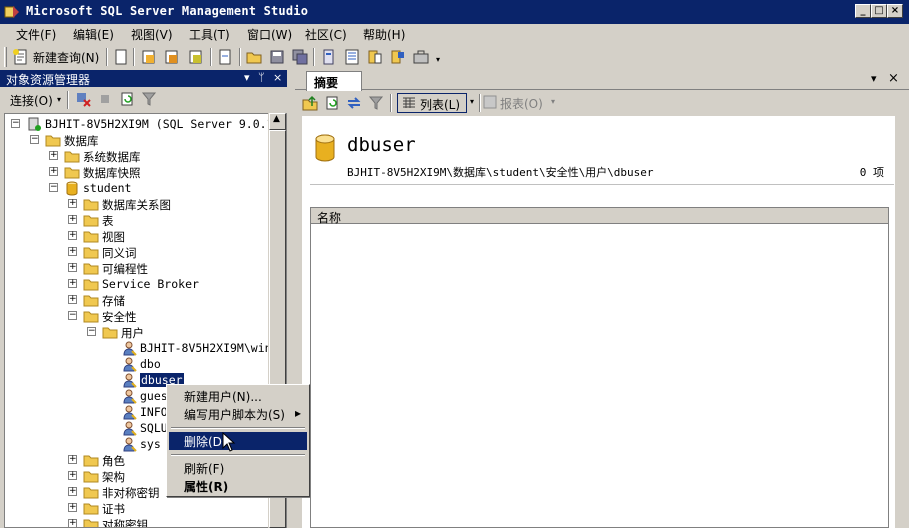 Image resolution: width=909 pixels, height=528 pixels. What do you see at coordinates (599, 216) in the screenshot?
I see `column-header-name: 名称` at bounding box center [599, 216].